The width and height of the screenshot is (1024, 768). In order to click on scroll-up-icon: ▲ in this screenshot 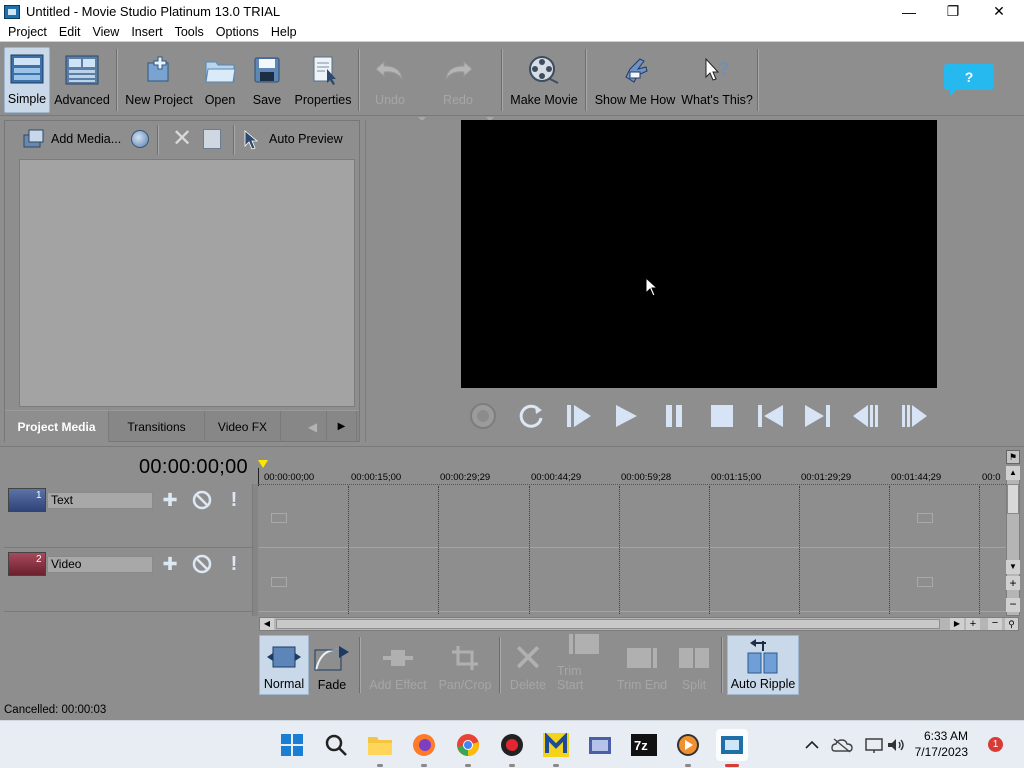, I will do `click(1013, 473)`.